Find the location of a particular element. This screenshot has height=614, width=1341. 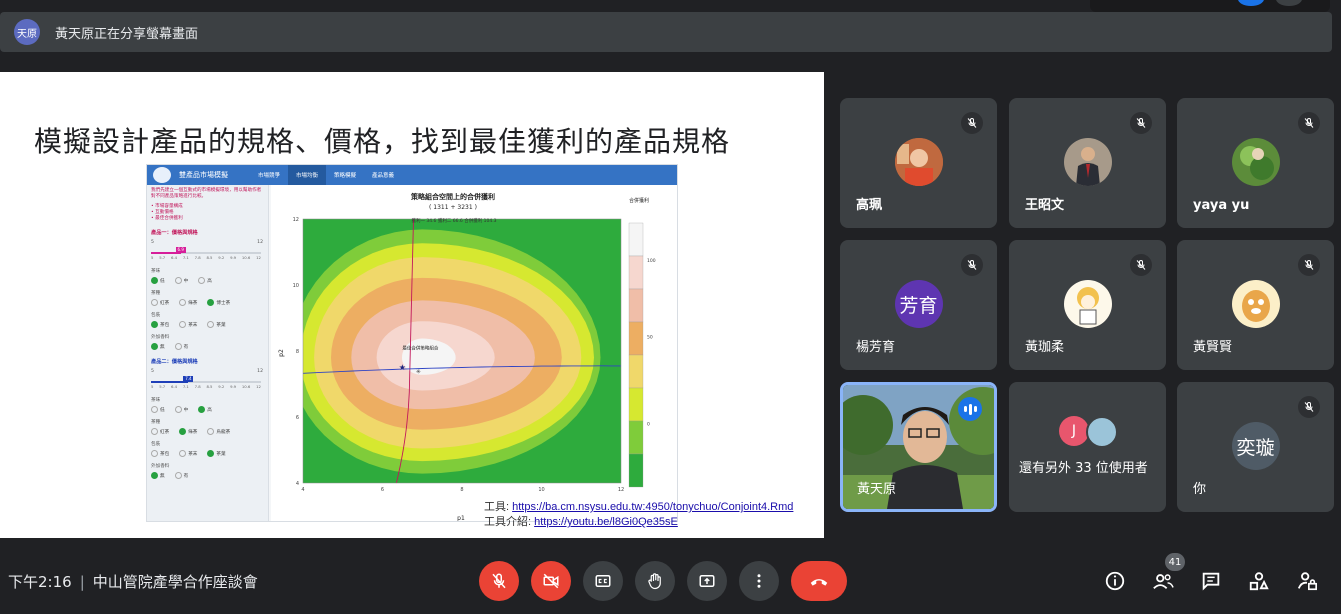

slider1-knob: 6.9 is located at coordinates (180, 250).